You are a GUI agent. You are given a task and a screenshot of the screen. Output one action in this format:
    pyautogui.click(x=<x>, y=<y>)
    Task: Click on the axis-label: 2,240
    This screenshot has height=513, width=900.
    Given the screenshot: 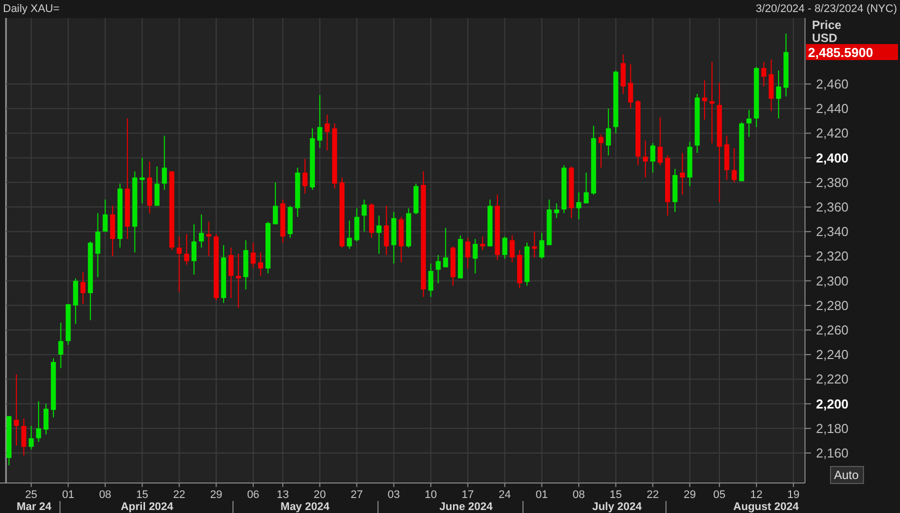 What is the action you would take?
    pyautogui.click(x=832, y=354)
    